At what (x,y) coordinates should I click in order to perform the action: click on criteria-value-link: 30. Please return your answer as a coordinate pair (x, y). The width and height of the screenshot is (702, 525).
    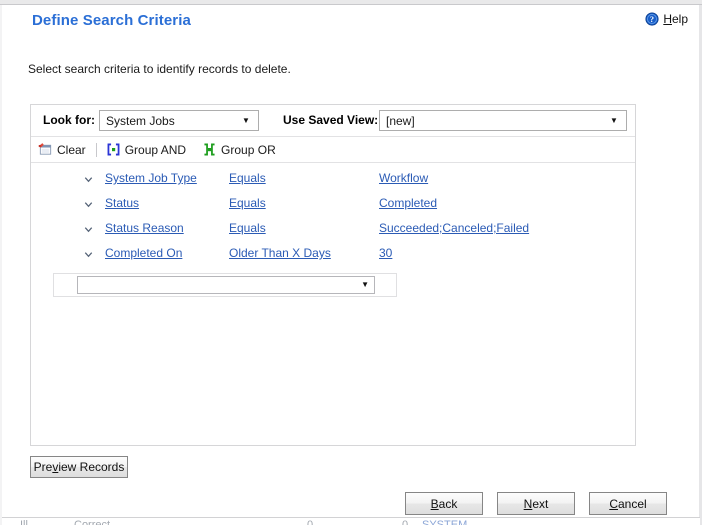
    Looking at the image, I should click on (385, 253).